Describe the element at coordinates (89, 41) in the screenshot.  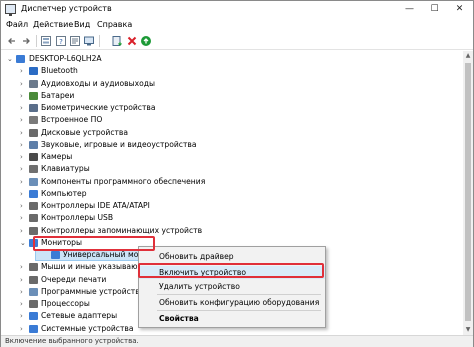
I see `scan-icon` at that location.